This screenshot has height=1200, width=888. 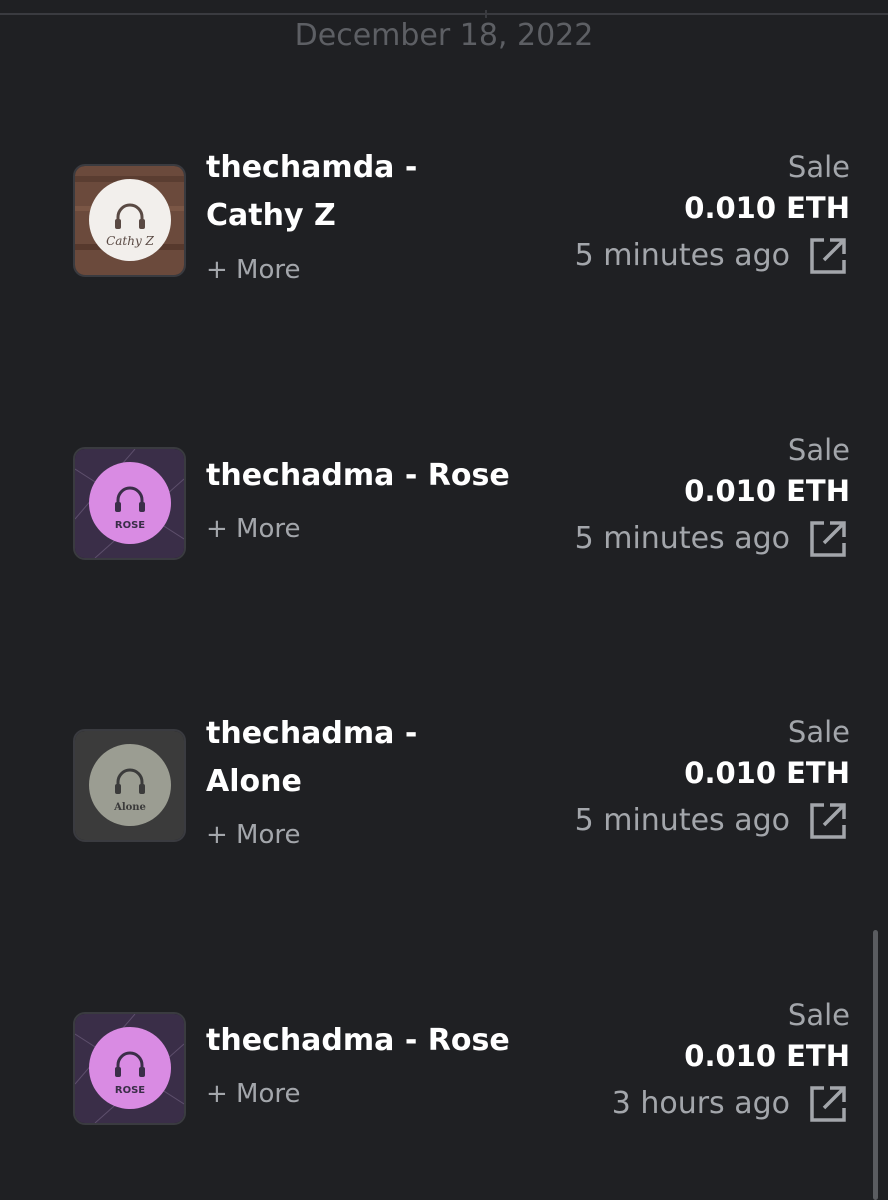 I want to click on top-divider, so click(x=444, y=7).